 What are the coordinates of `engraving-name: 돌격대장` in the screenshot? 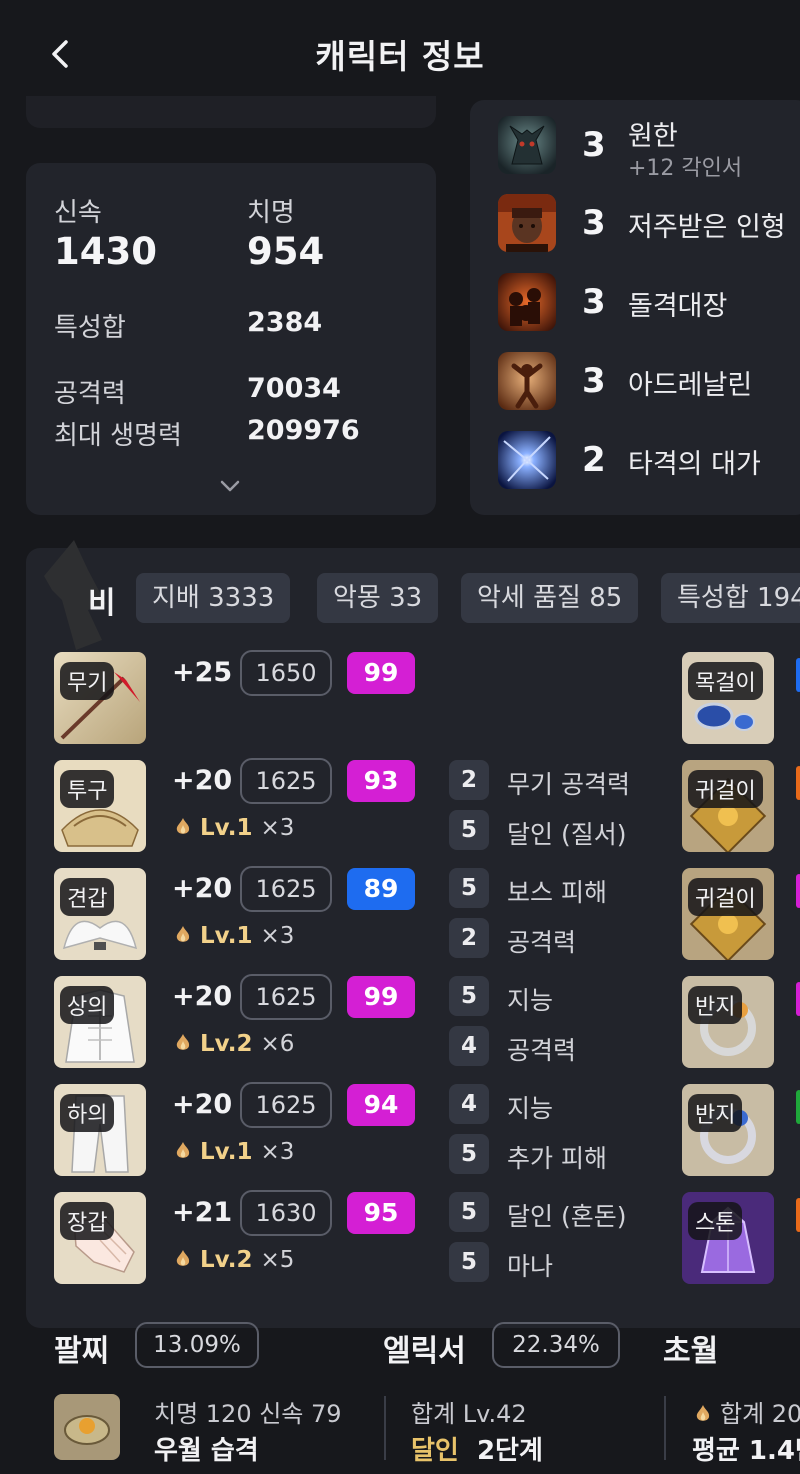 It's located at (678, 306).